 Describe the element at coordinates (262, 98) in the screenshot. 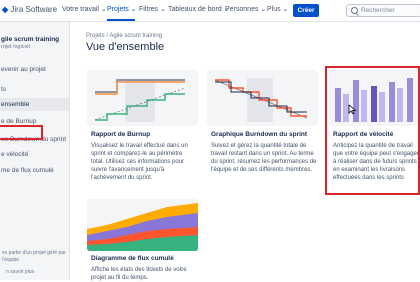

I see `burndown-thumbnail` at that location.